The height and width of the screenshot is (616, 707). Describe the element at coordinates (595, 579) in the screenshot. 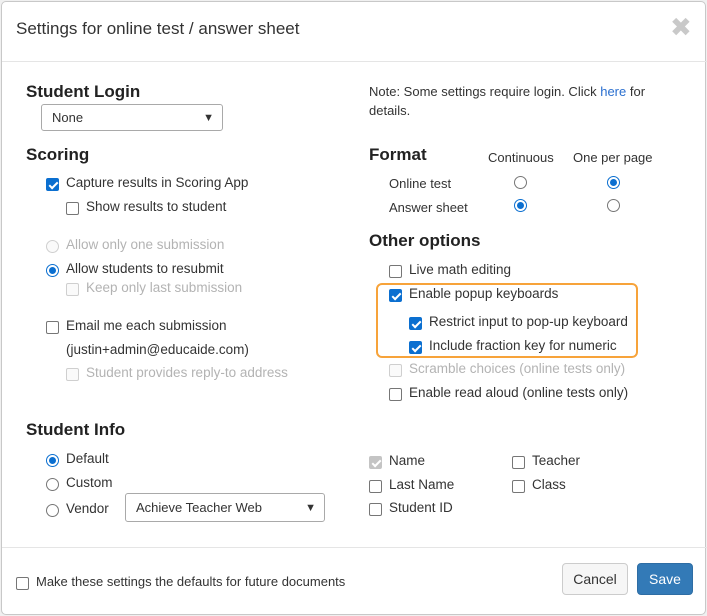

I see `cancel-button: Cancel` at that location.